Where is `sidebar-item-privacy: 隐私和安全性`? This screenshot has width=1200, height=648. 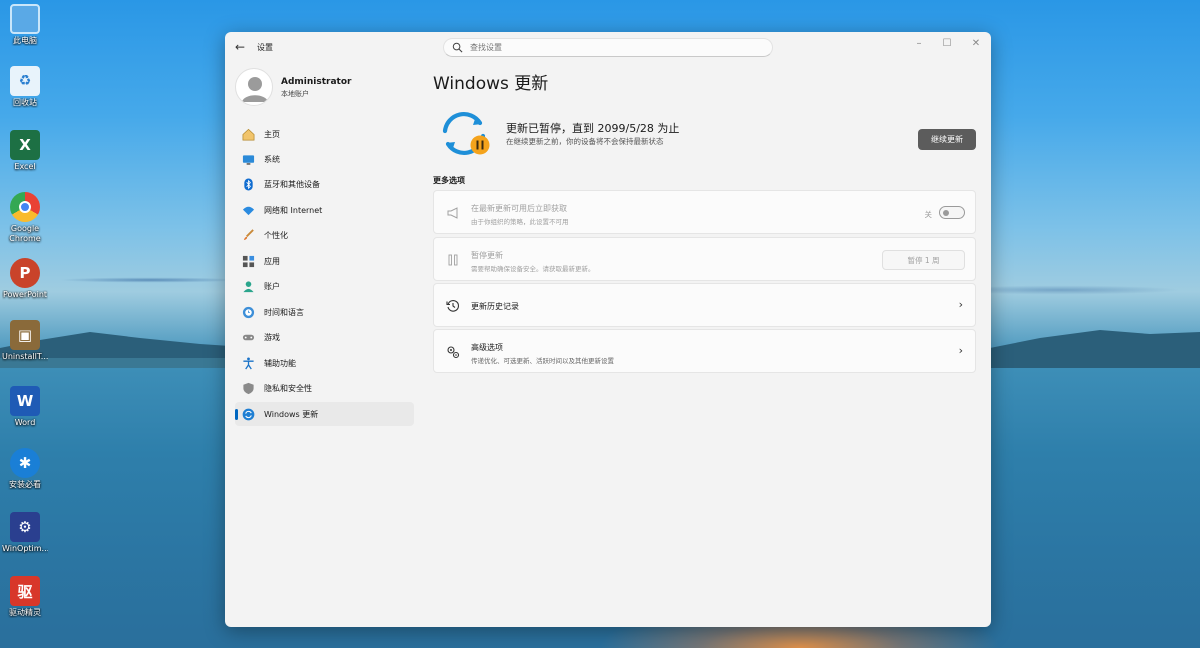 sidebar-item-privacy: 隐私和安全性 is located at coordinates (324, 388).